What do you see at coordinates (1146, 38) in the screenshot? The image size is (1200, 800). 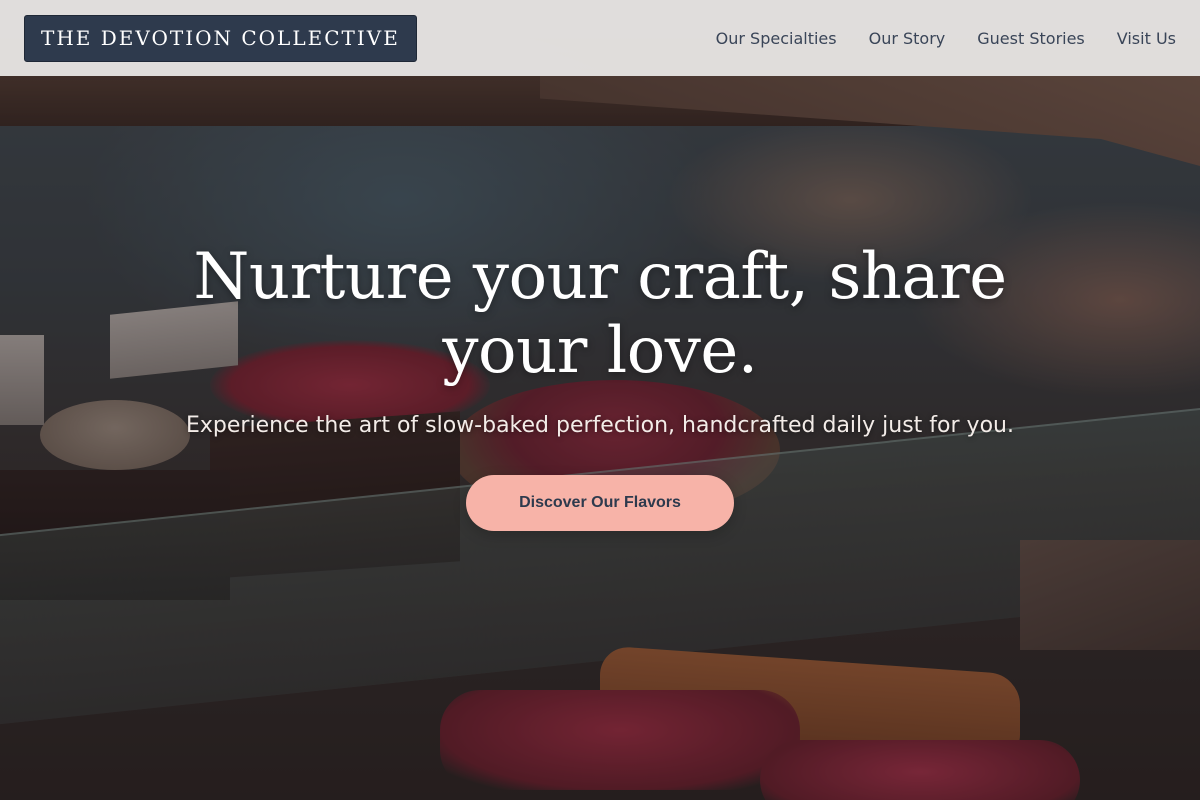 I see `nav-link-visit-us: Visit Us` at bounding box center [1146, 38].